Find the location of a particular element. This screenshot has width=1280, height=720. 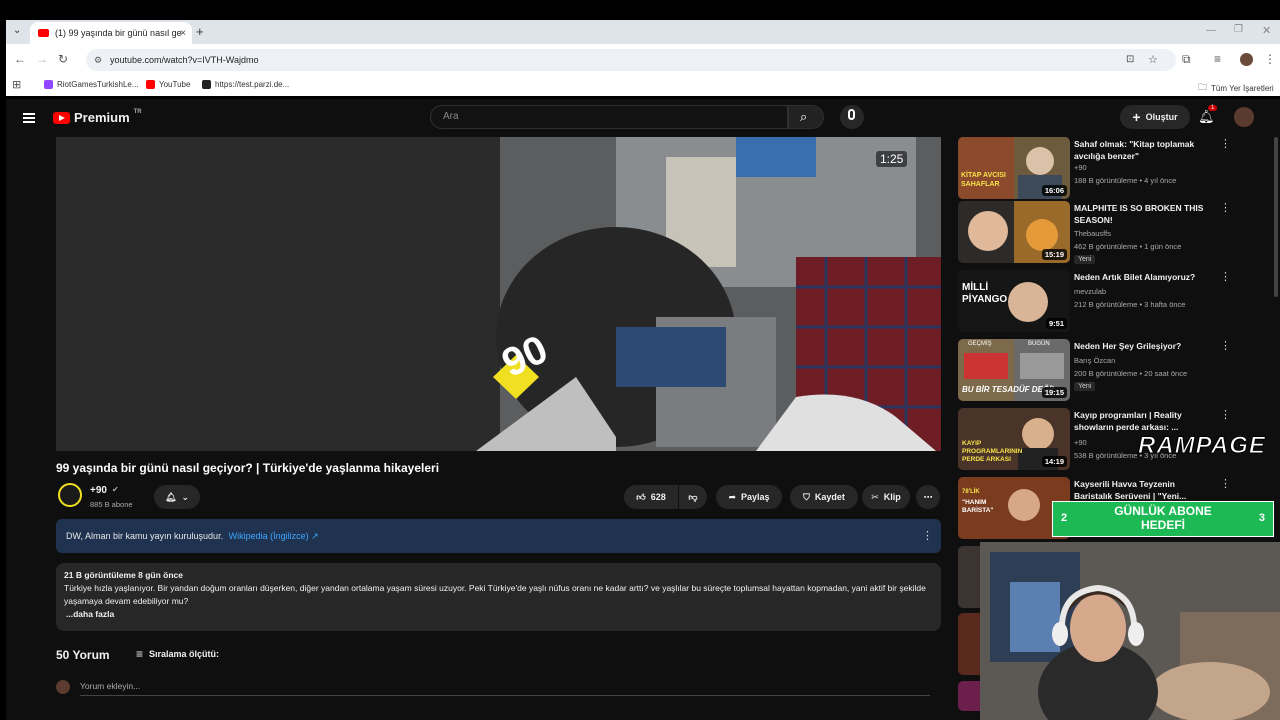

clip-label: Klip is located at coordinates (892, 497).